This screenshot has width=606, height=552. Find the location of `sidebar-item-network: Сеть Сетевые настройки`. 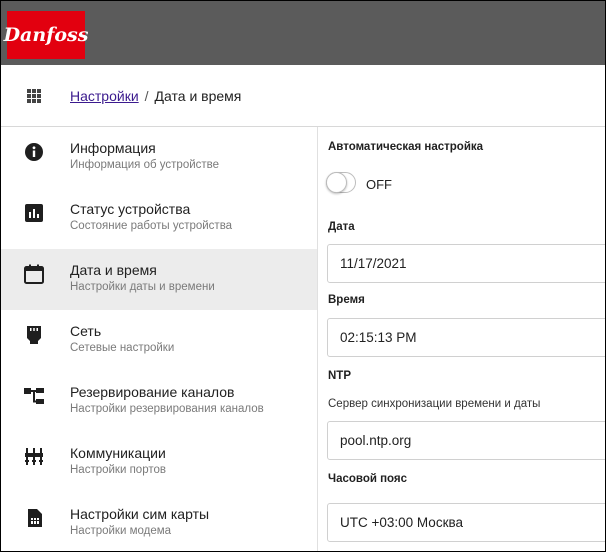

sidebar-item-network: Сеть Сетевые настройки is located at coordinates (159, 340).